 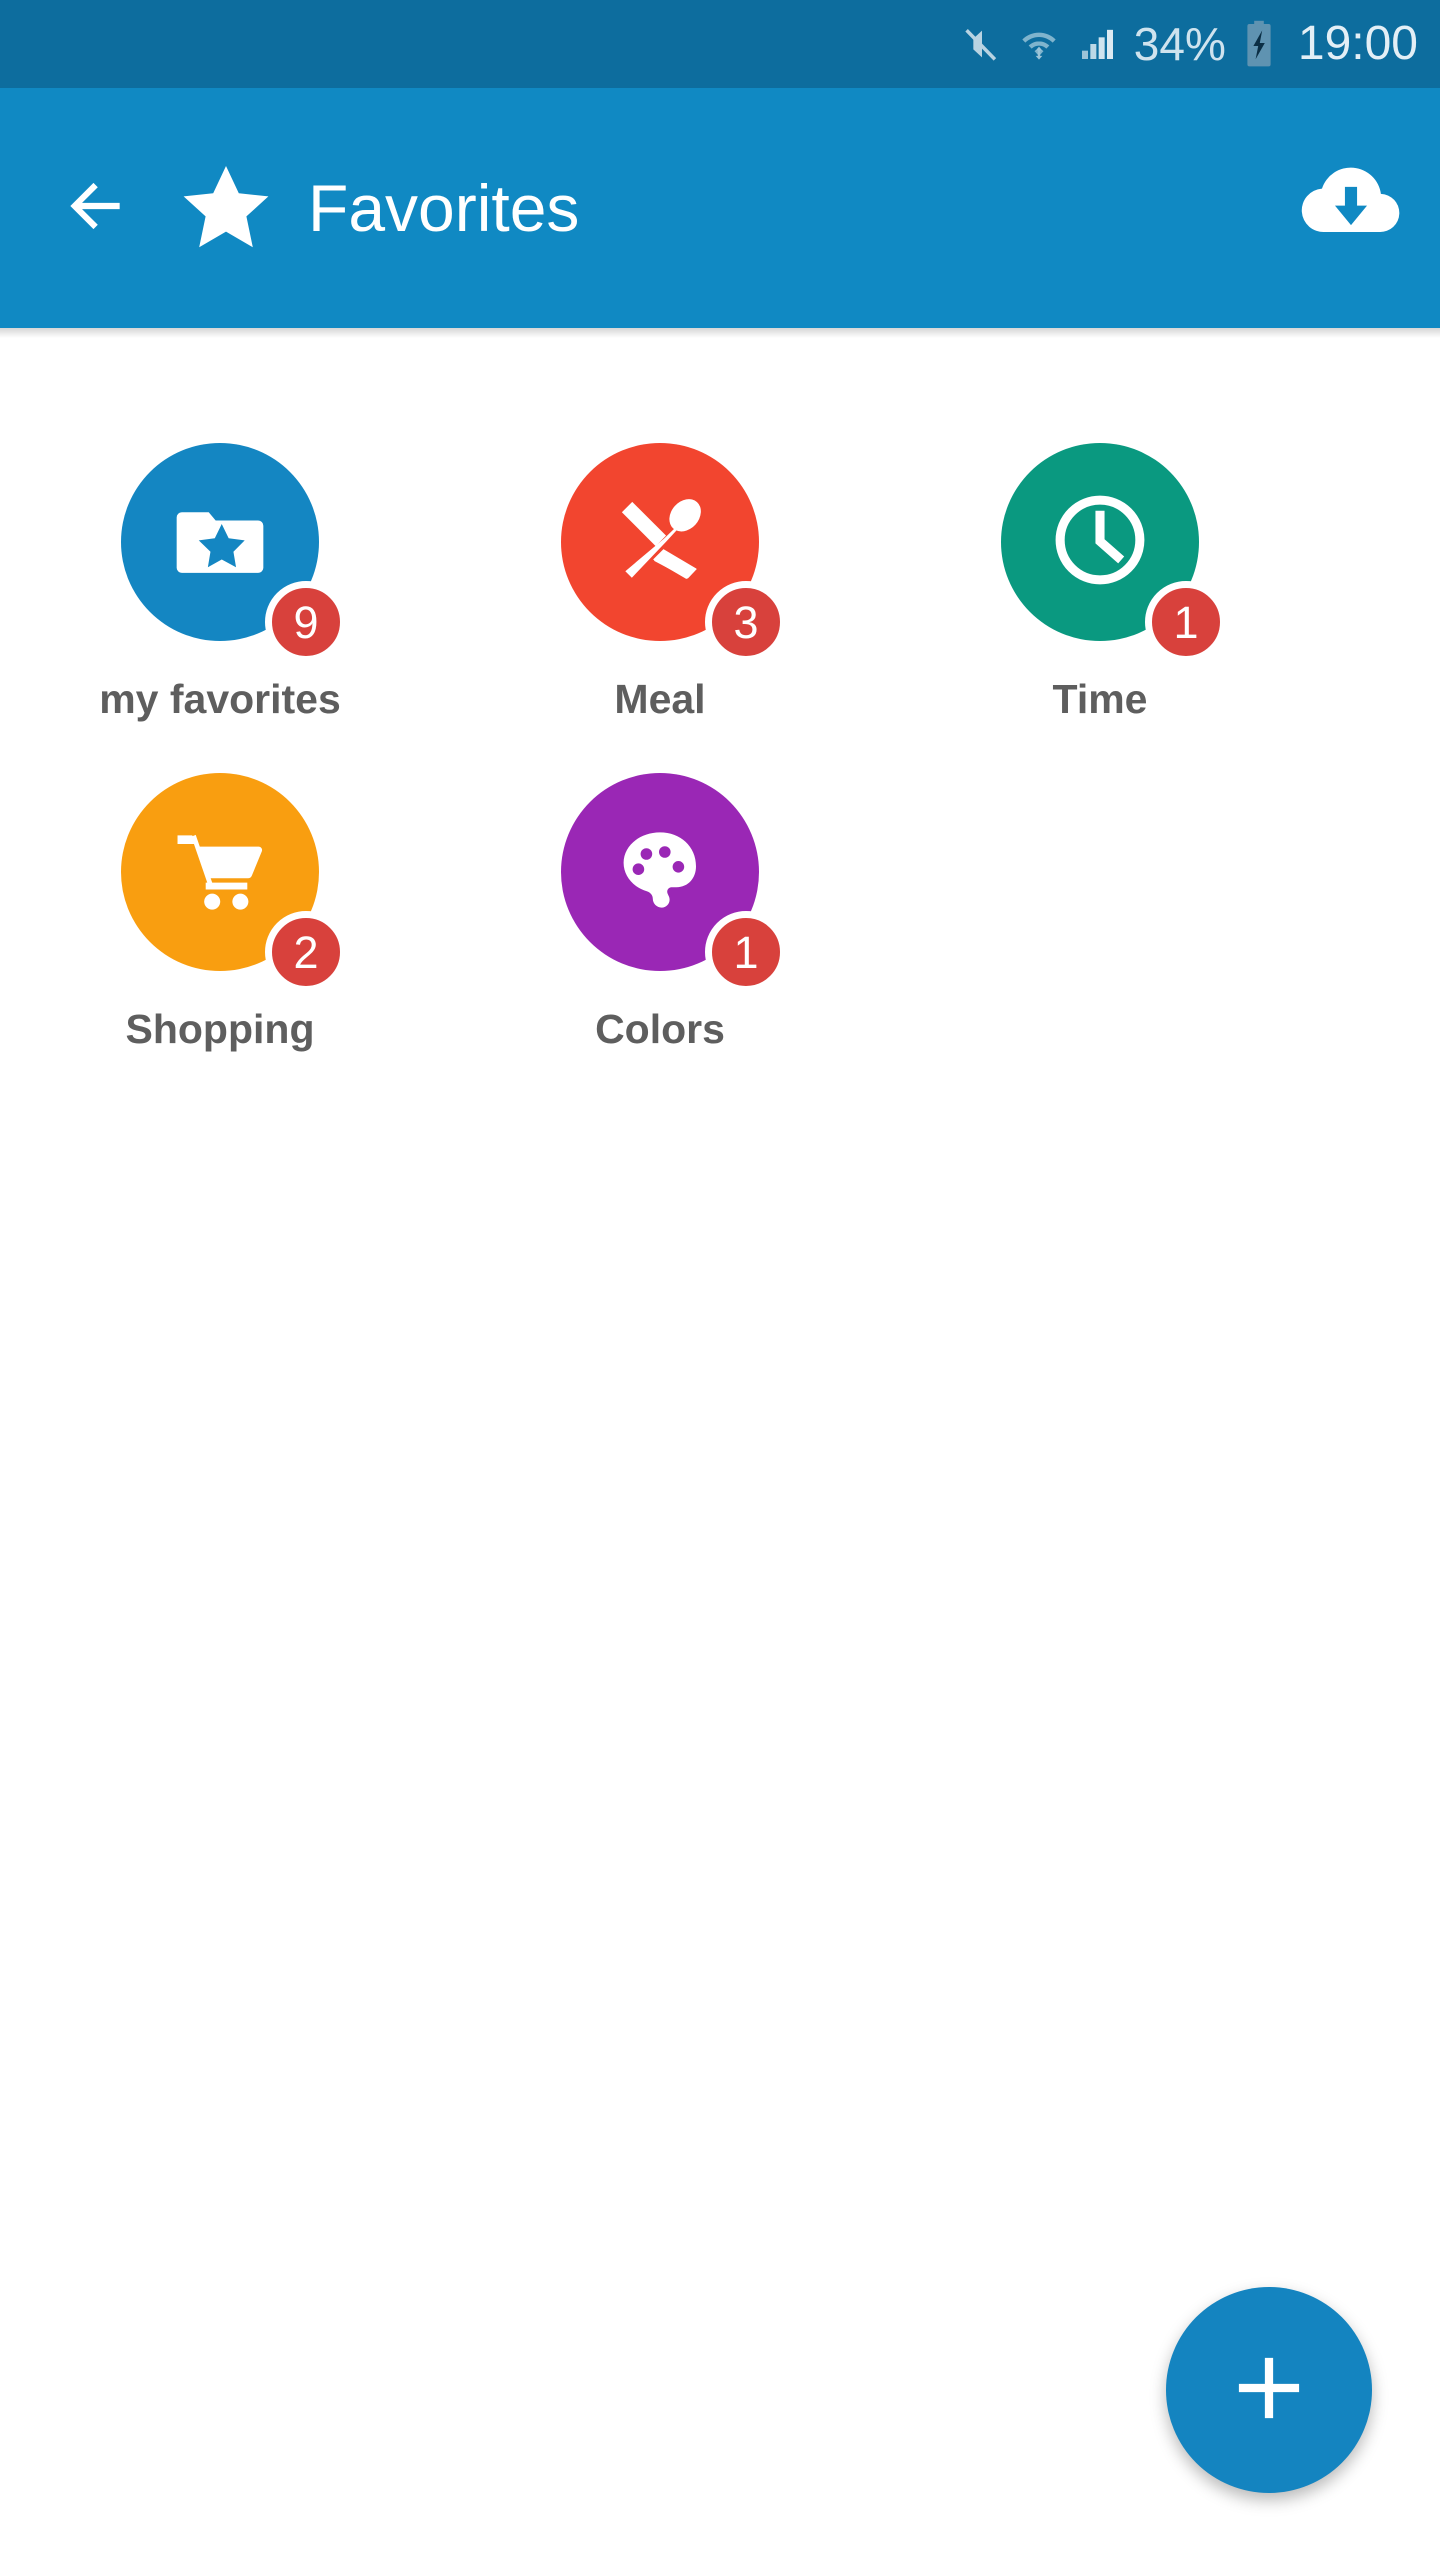 I want to click on battery-percent-label: 34%, so click(x=1179, y=44).